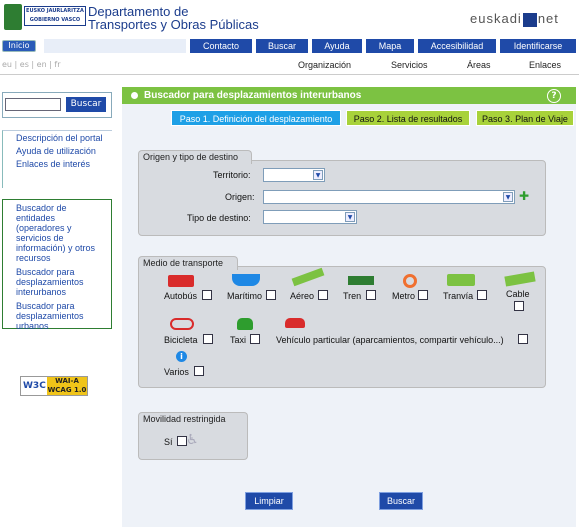  Describe the element at coordinates (221, 46) in the screenshot. I see `nav-contacto: Contacto` at that location.